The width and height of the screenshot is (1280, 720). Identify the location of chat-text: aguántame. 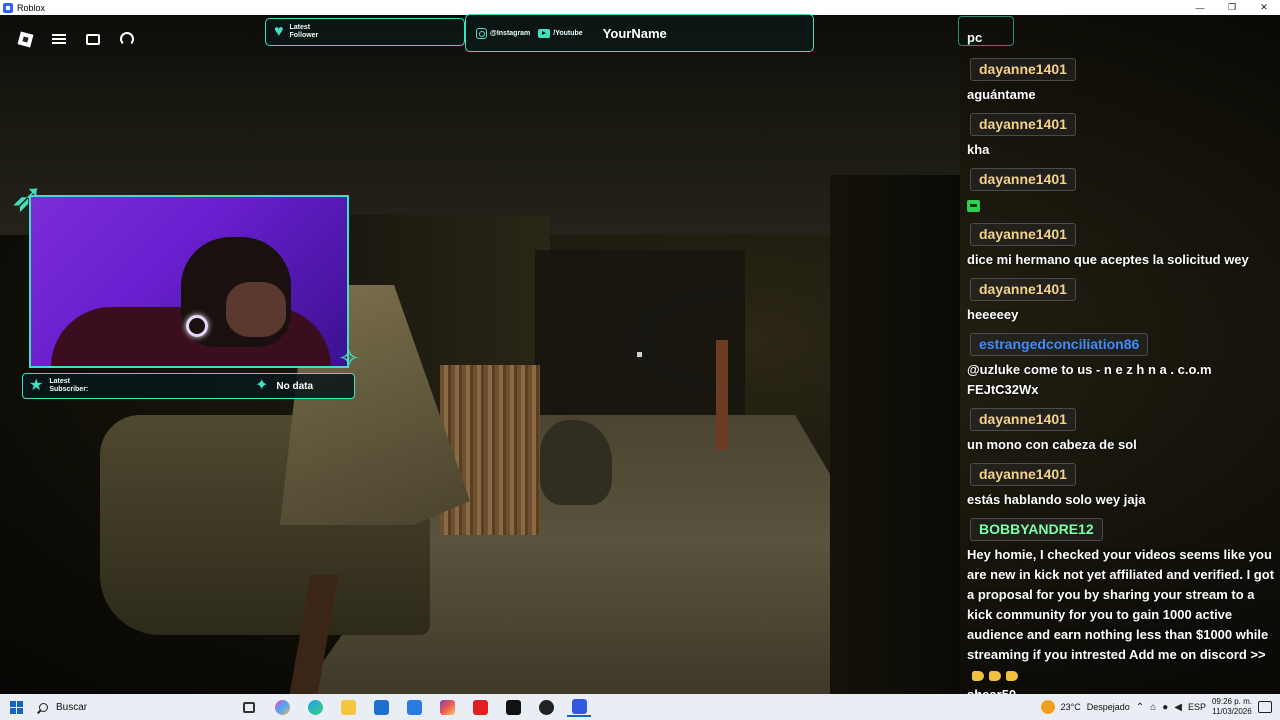
(1001, 94).